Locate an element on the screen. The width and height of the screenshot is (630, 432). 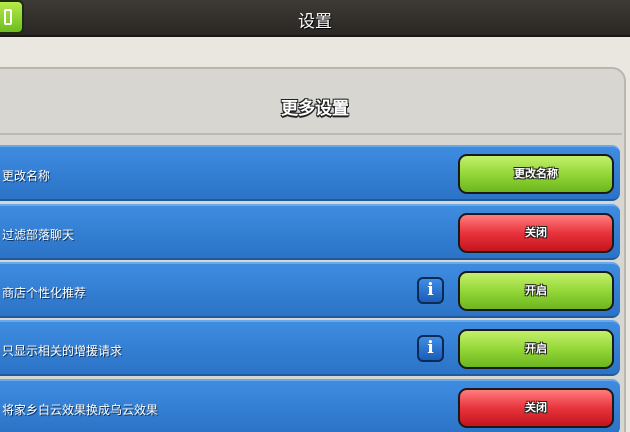
clan-chat-filter-toggle: 关闭 is located at coordinates (536, 233).